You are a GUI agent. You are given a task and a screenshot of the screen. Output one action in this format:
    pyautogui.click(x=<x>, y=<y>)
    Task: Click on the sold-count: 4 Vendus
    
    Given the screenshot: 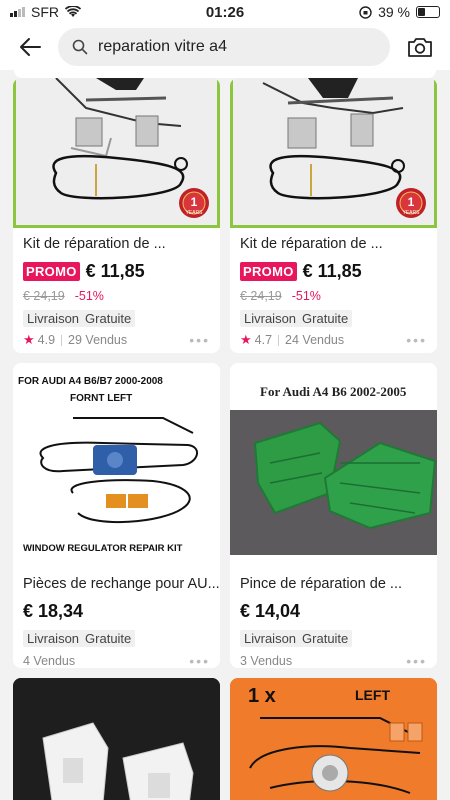 What is the action you would take?
    pyautogui.click(x=49, y=661)
    